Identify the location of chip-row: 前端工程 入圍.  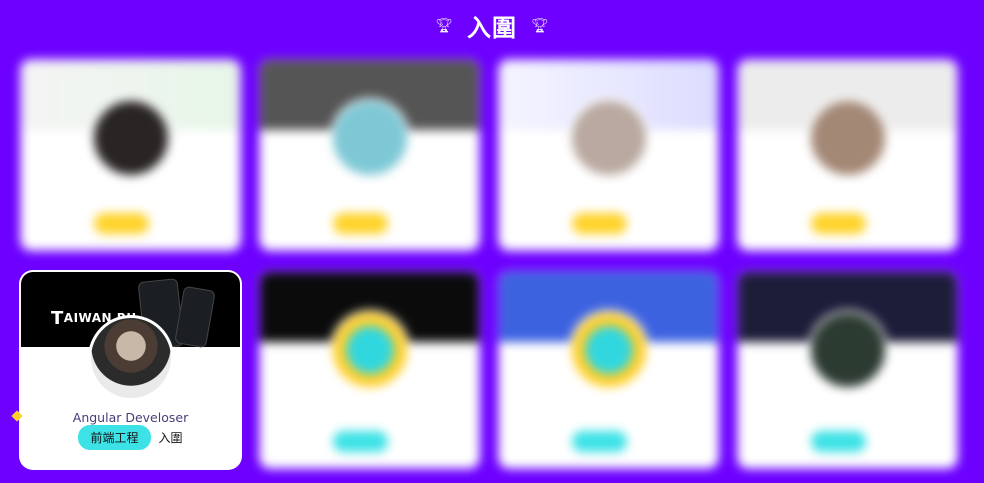
(130, 437).